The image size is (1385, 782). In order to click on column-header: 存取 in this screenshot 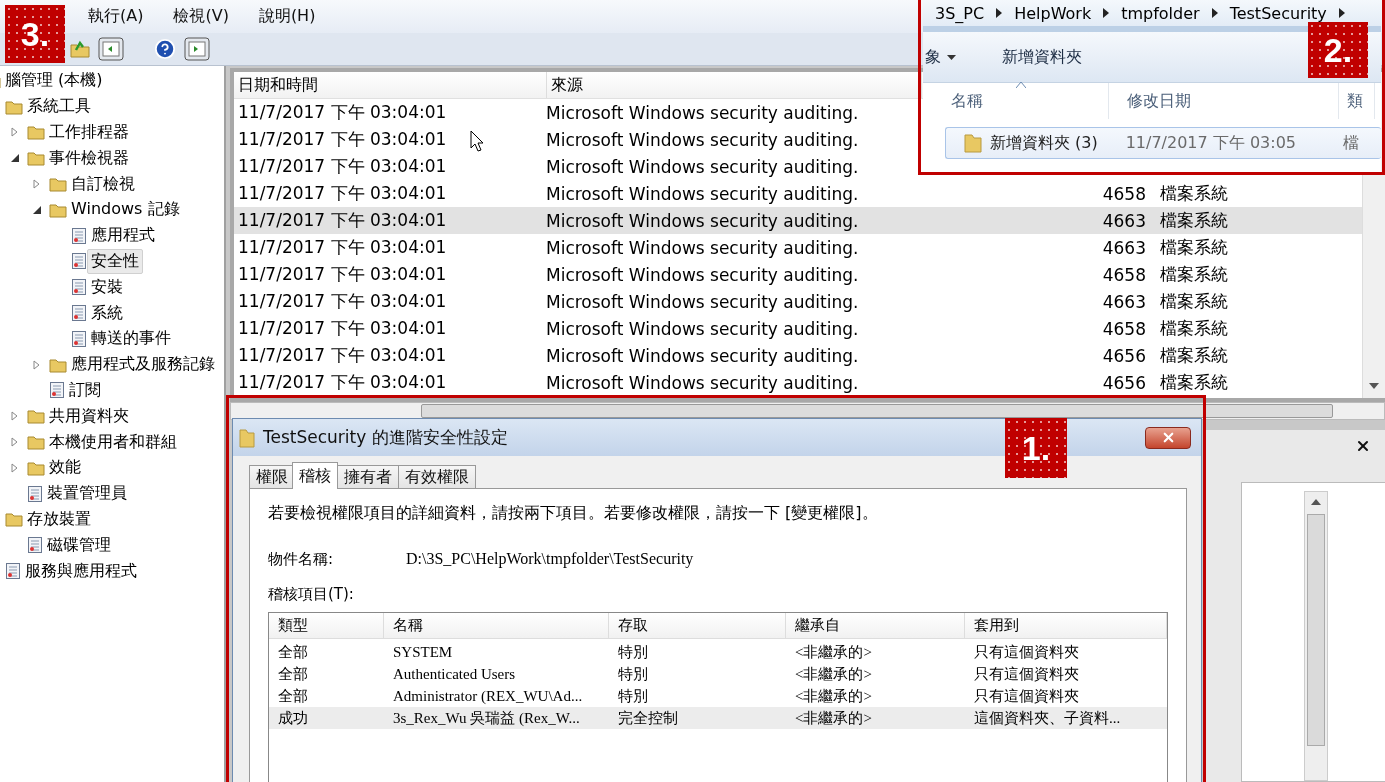, I will do `click(697, 625)`.